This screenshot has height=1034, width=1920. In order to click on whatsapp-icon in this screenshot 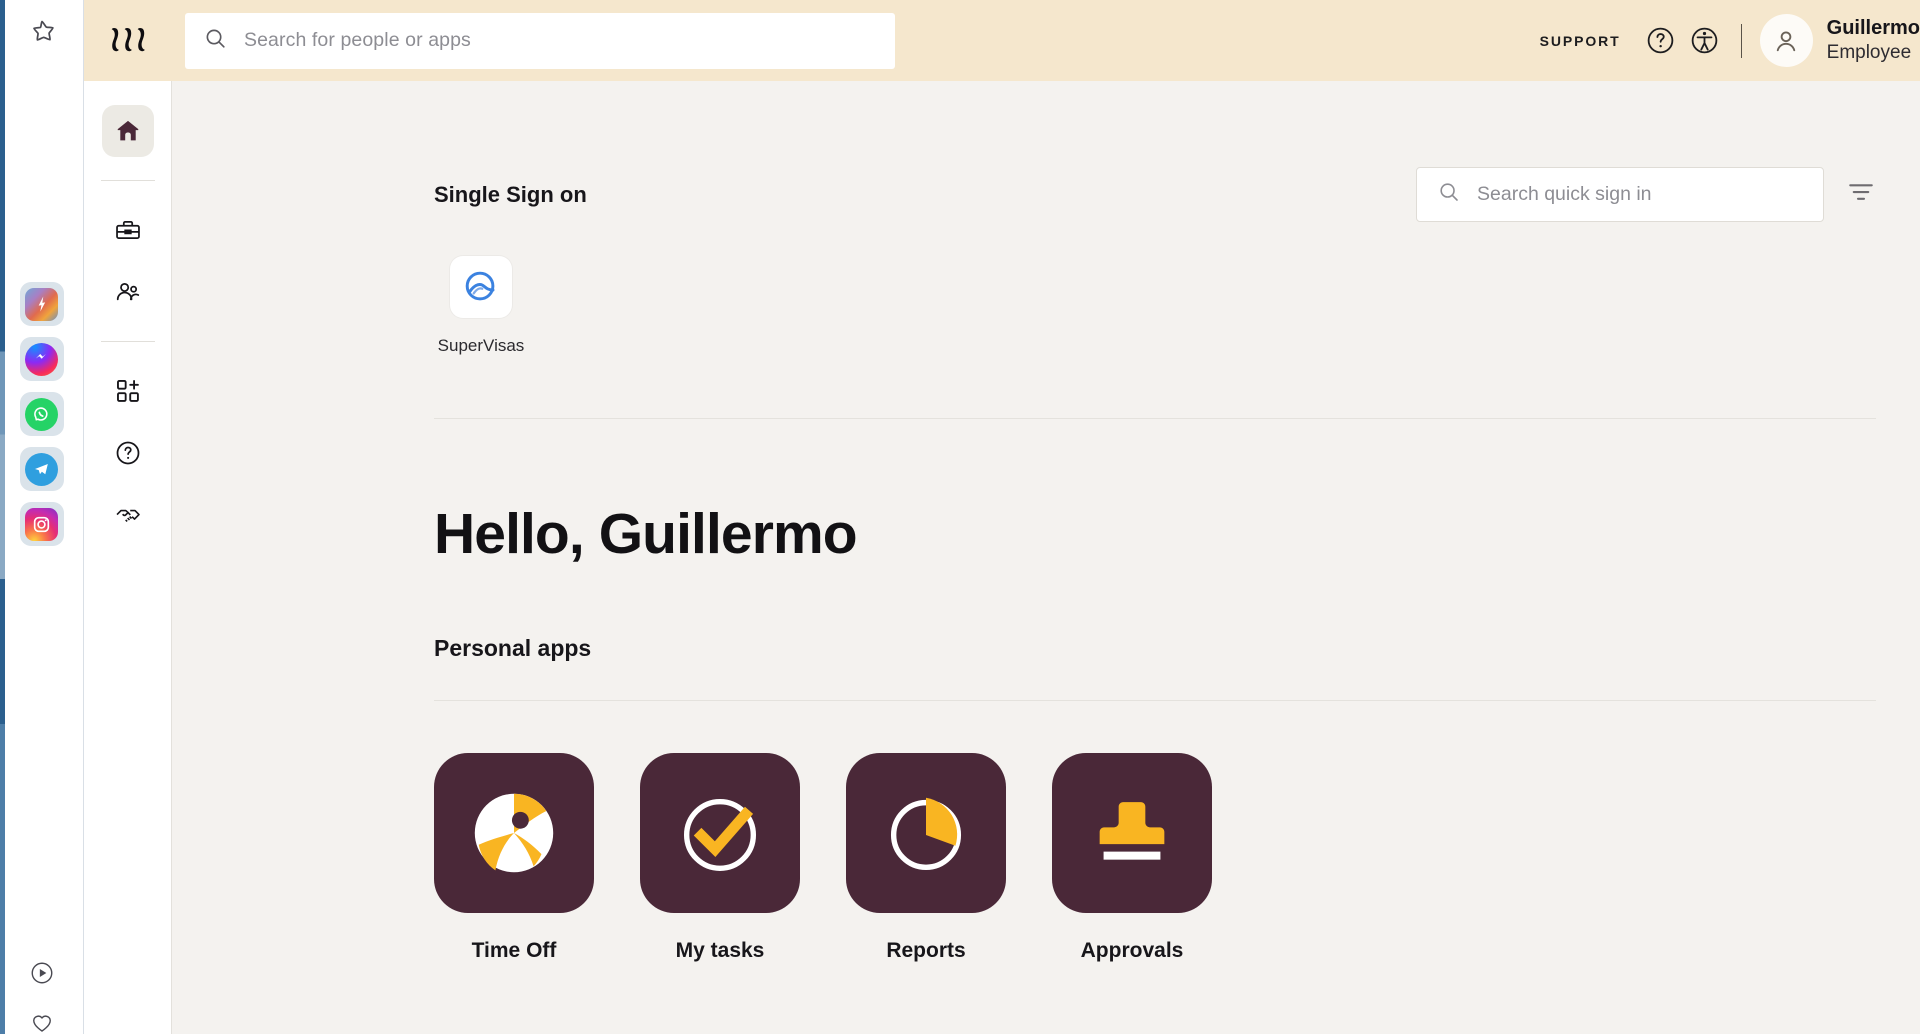, I will do `click(41, 414)`.